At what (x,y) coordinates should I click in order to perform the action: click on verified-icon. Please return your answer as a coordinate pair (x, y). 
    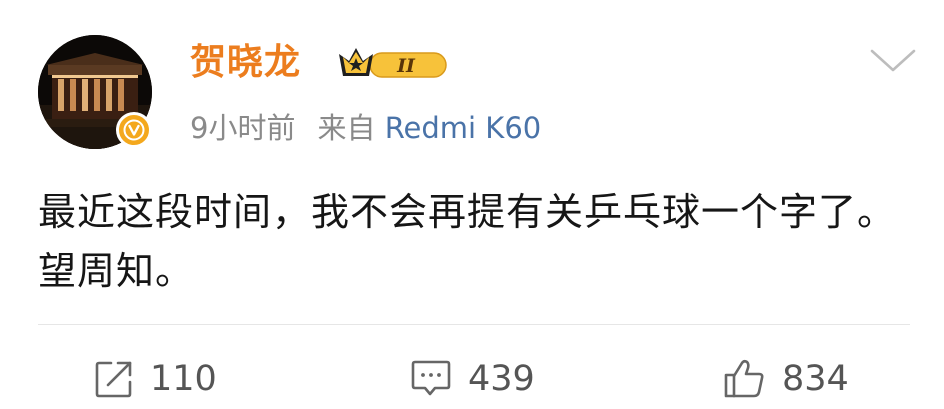
    Looking at the image, I should click on (134, 130).